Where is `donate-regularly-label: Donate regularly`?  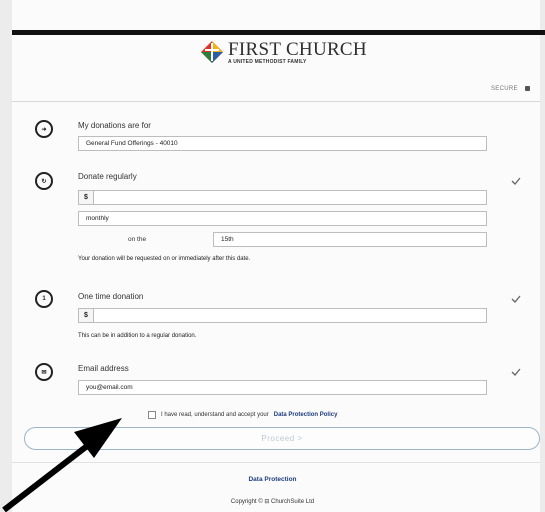
donate-regularly-label: Donate regularly is located at coordinates (107, 176).